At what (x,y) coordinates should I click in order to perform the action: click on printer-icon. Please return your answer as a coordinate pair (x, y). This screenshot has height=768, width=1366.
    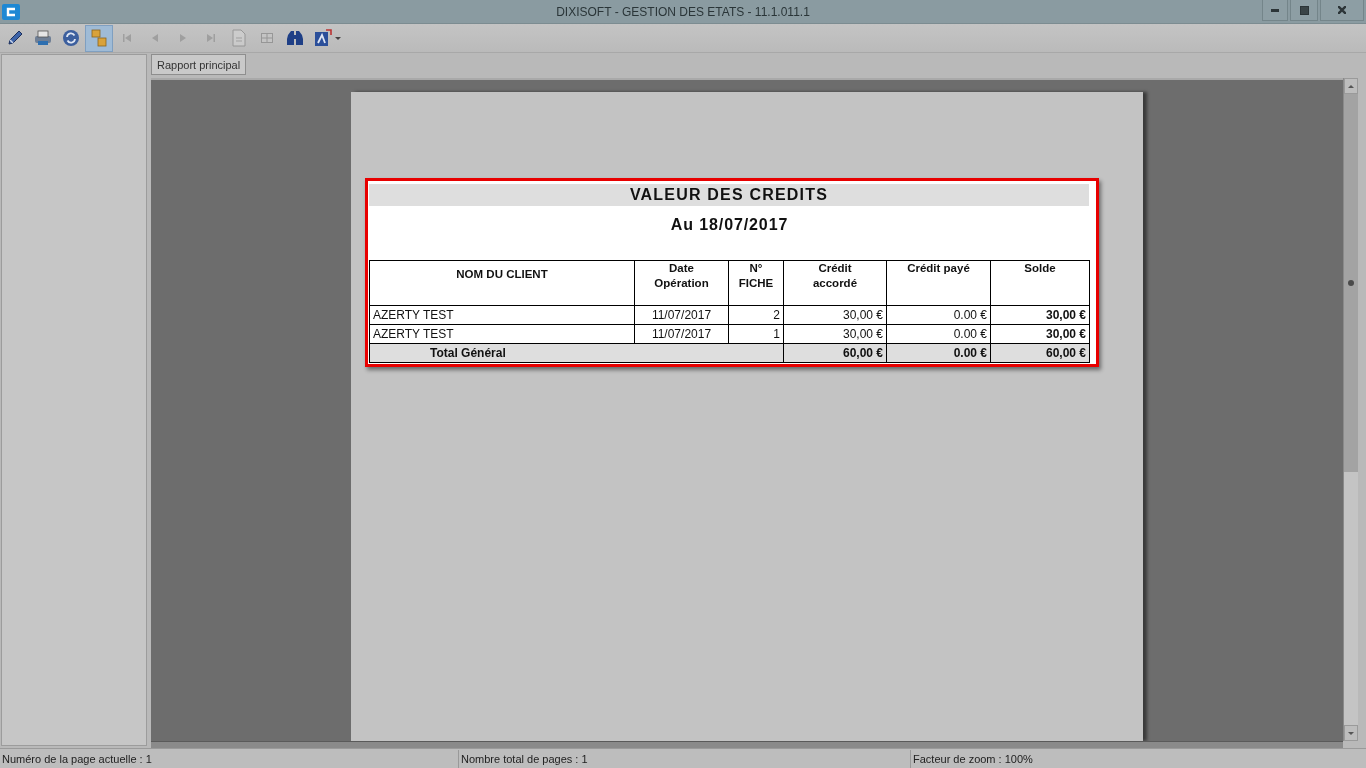
    Looking at the image, I should click on (43, 38).